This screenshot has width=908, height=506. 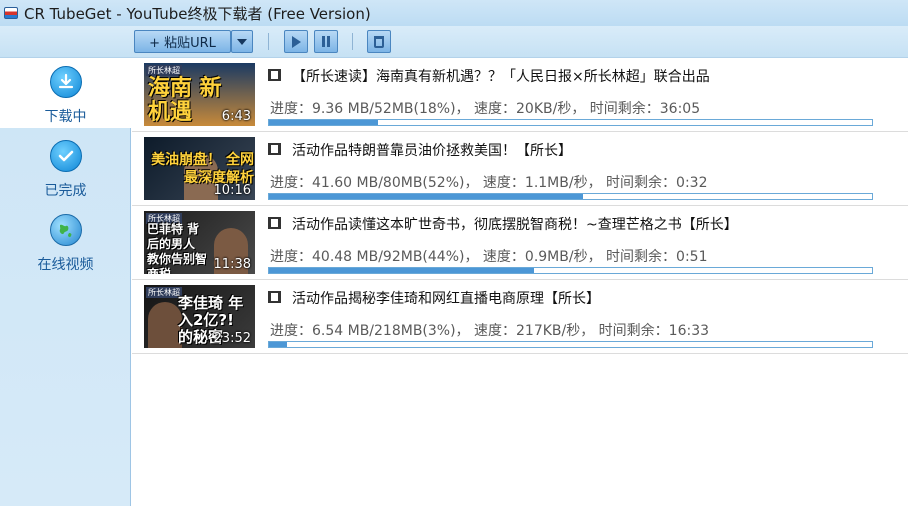 I want to click on thumbnail-caption: 巴菲特 背后的男人 教你告别智商税, so click(x=177, y=248).